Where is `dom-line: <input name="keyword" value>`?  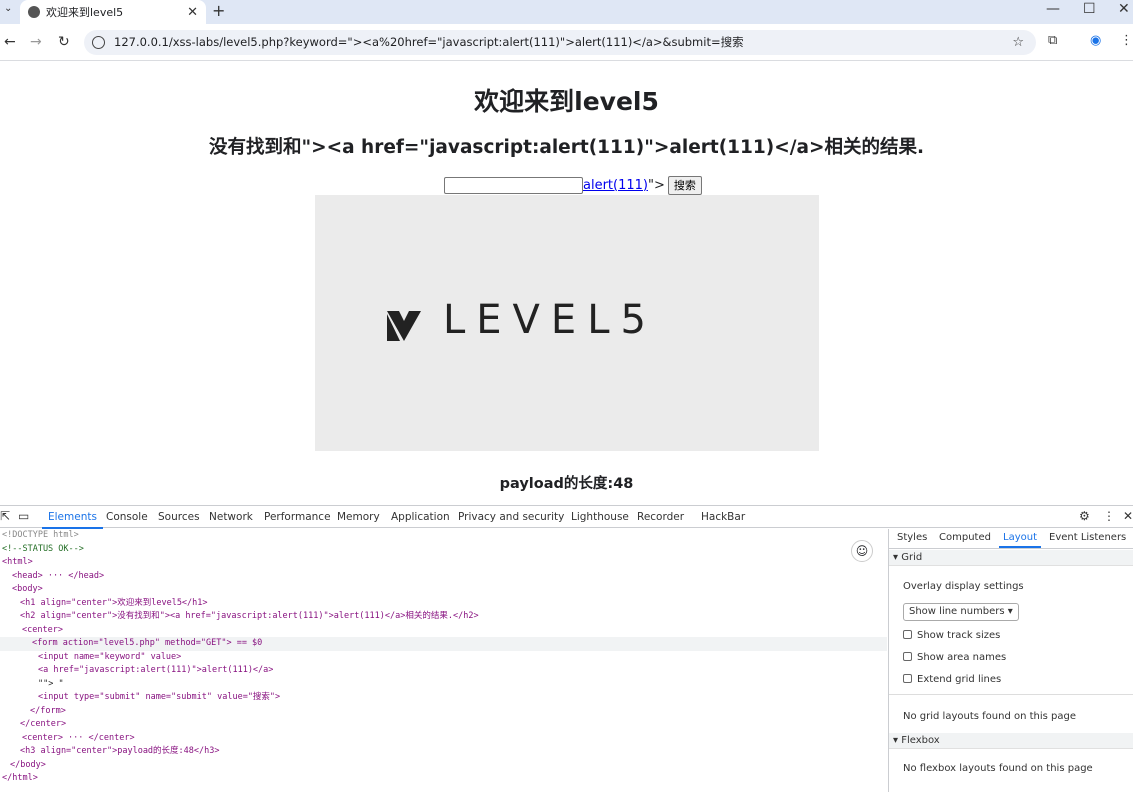
dom-line: <input name="keyword" value> is located at coordinates (109, 658).